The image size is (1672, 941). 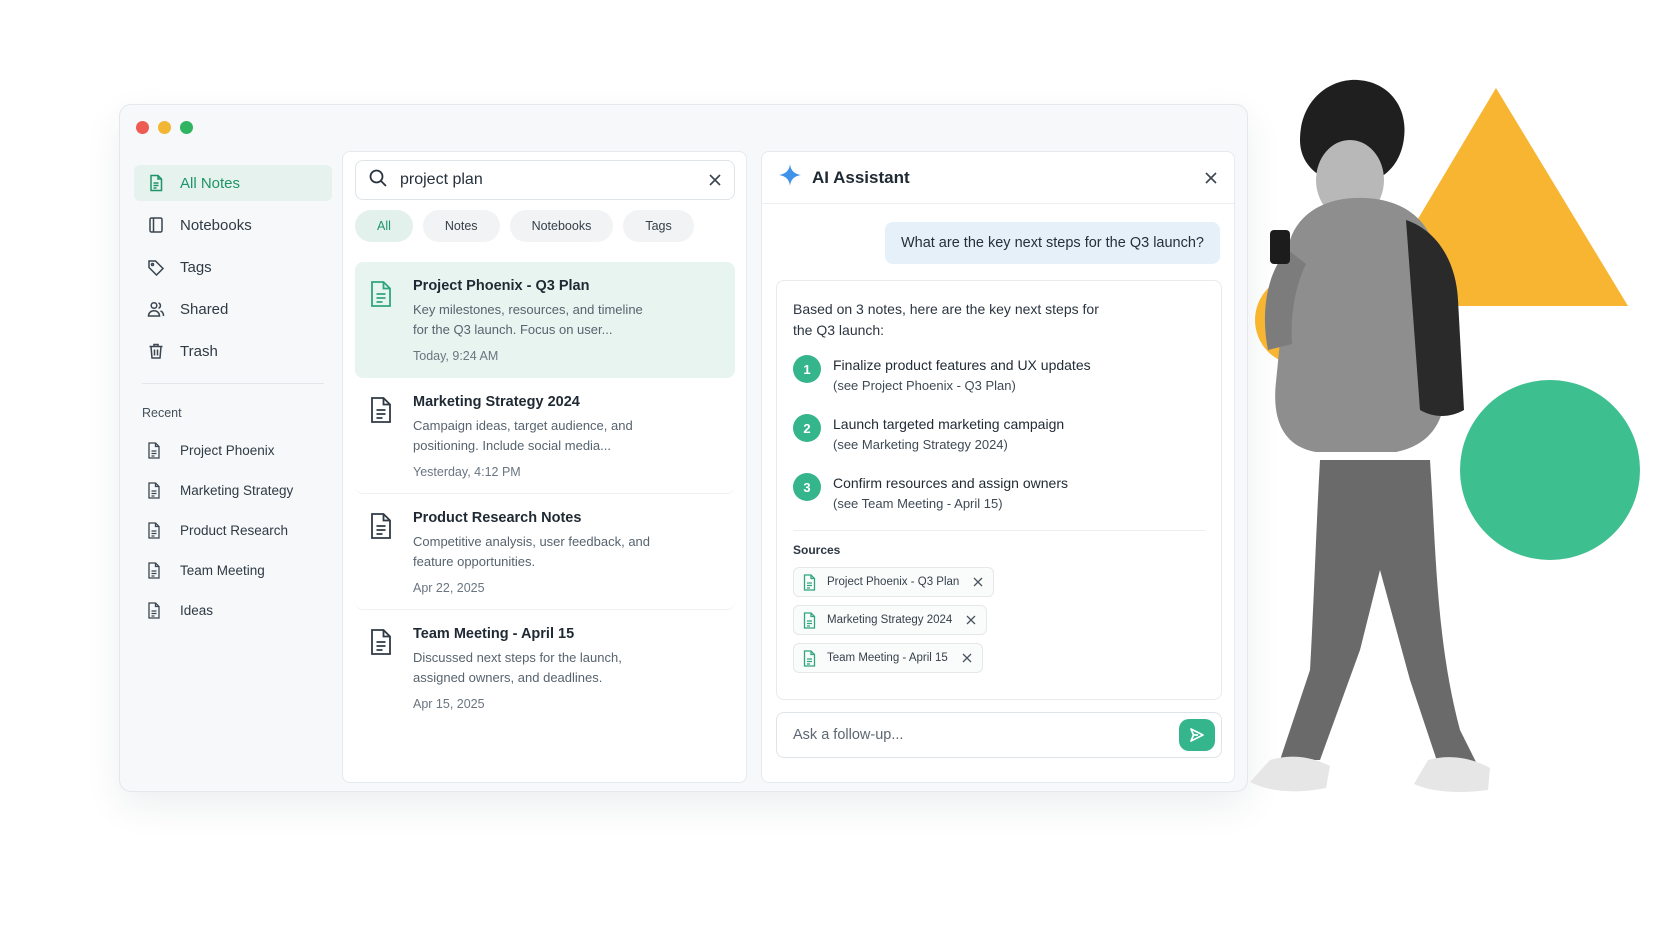 I want to click on sidebar-item-label: Tags, so click(x=196, y=267).